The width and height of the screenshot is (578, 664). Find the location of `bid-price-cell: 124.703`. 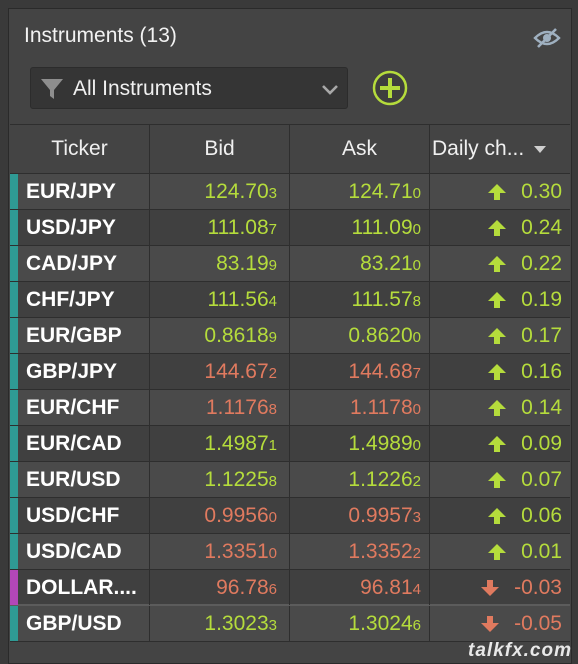

bid-price-cell: 124.703 is located at coordinates (220, 191).